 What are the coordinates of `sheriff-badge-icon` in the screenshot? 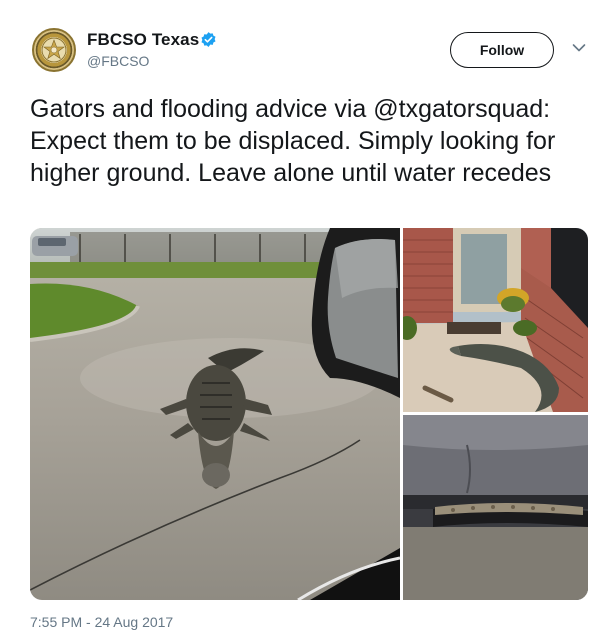 It's located at (54, 50).